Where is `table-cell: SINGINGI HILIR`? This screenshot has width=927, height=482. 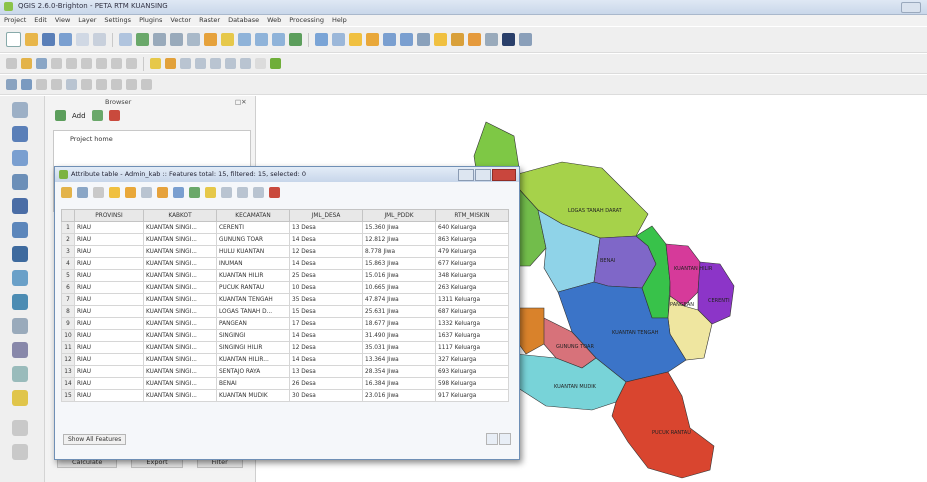 table-cell: SINGINGI HILIR is located at coordinates (253, 347).